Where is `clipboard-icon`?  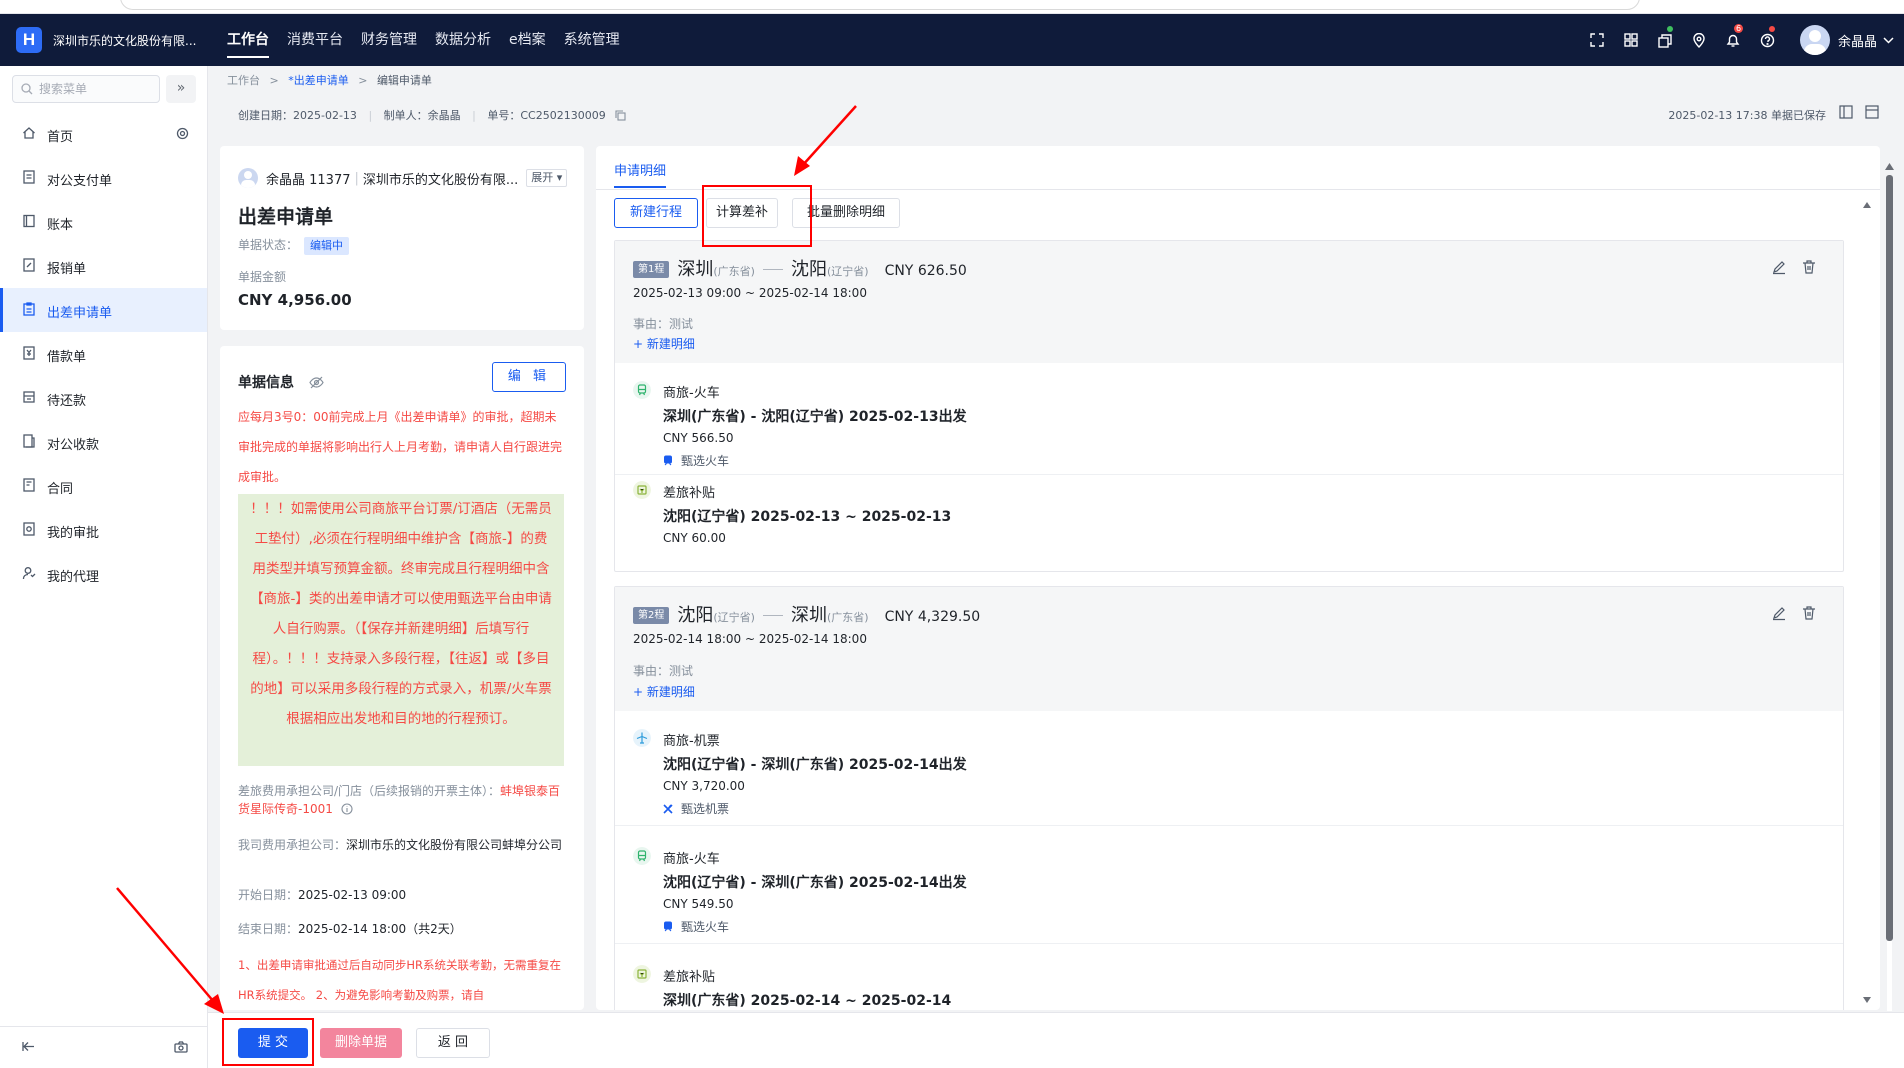 clipboard-icon is located at coordinates (29, 309).